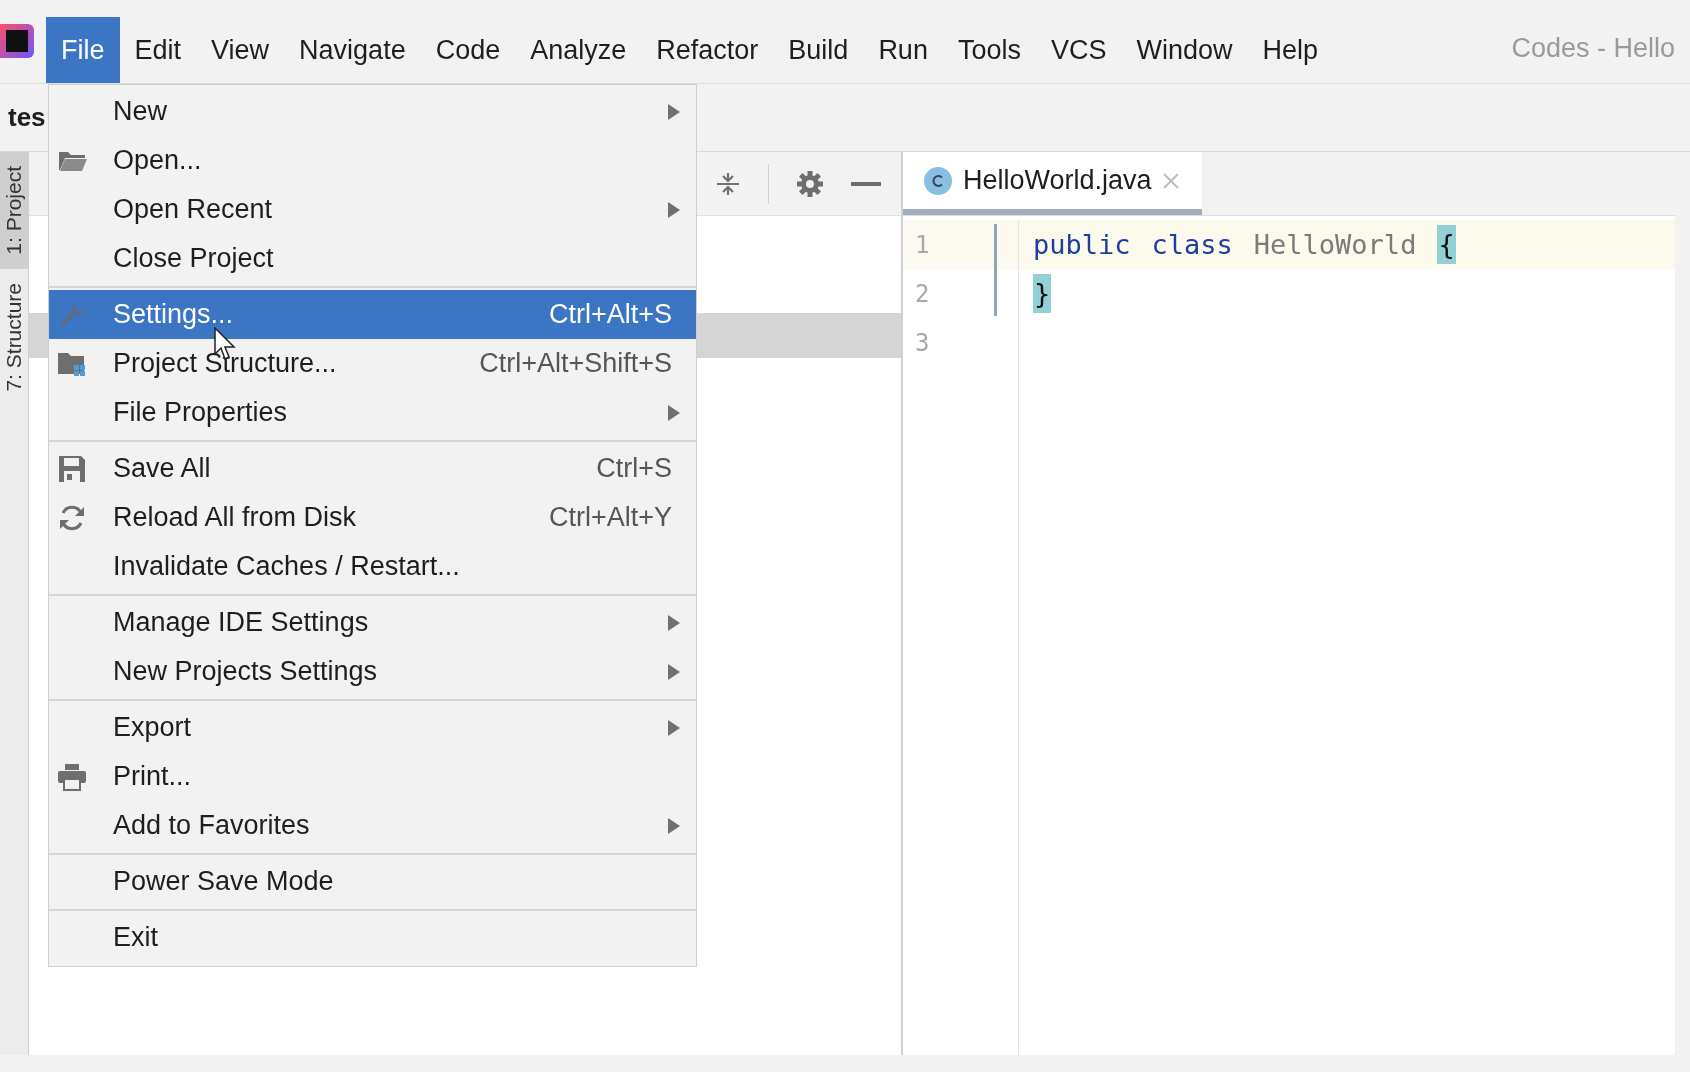 The height and width of the screenshot is (1072, 1690). I want to click on menu-bar-item: Refactor, so click(707, 50).